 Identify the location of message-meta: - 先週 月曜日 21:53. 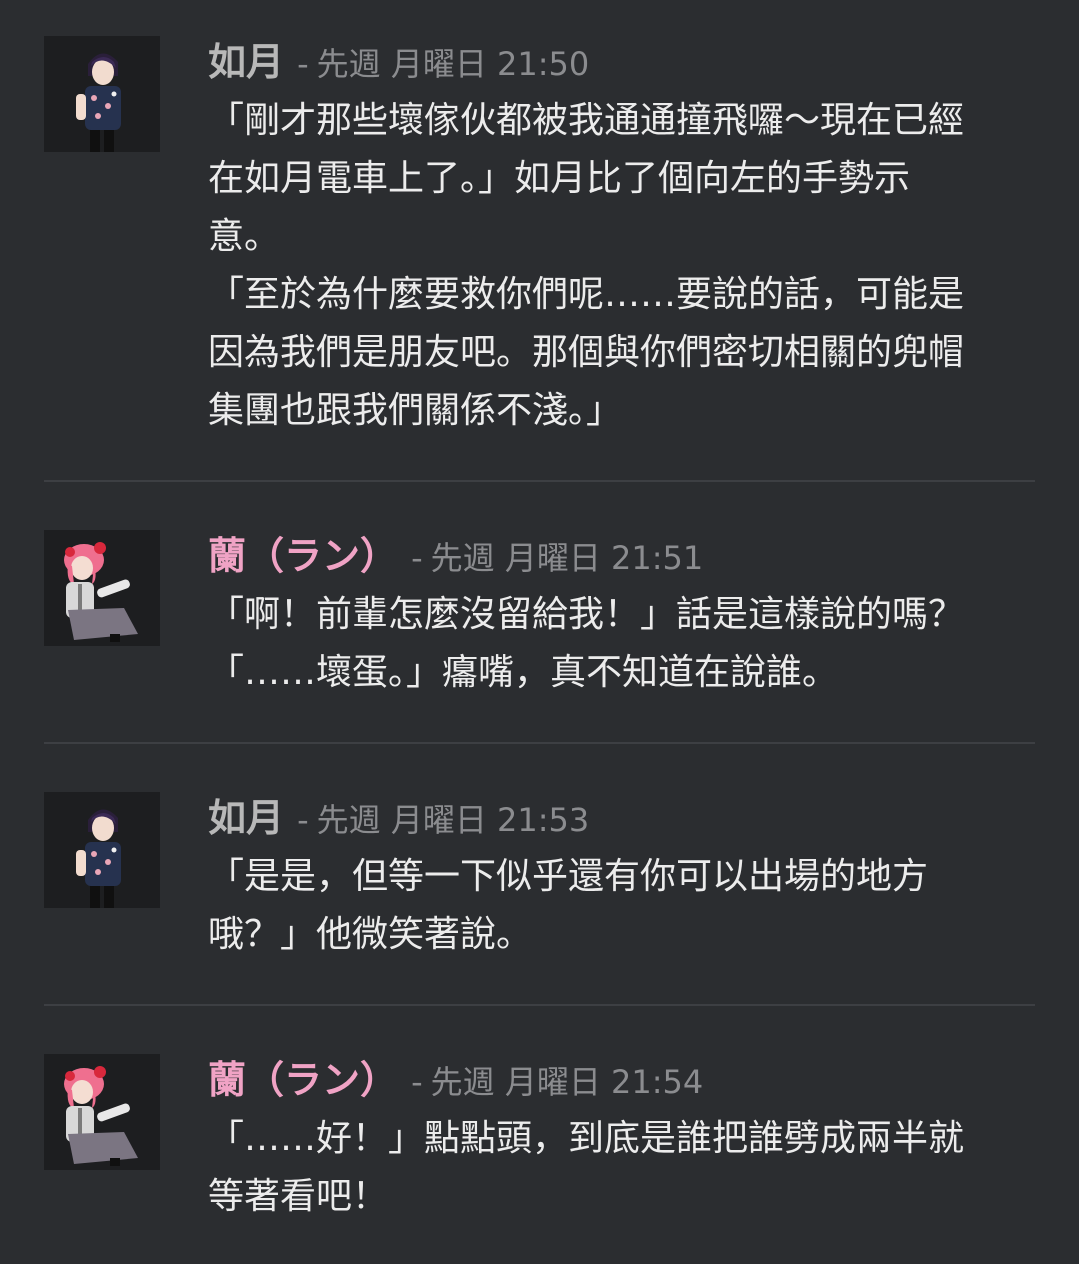
(443, 820).